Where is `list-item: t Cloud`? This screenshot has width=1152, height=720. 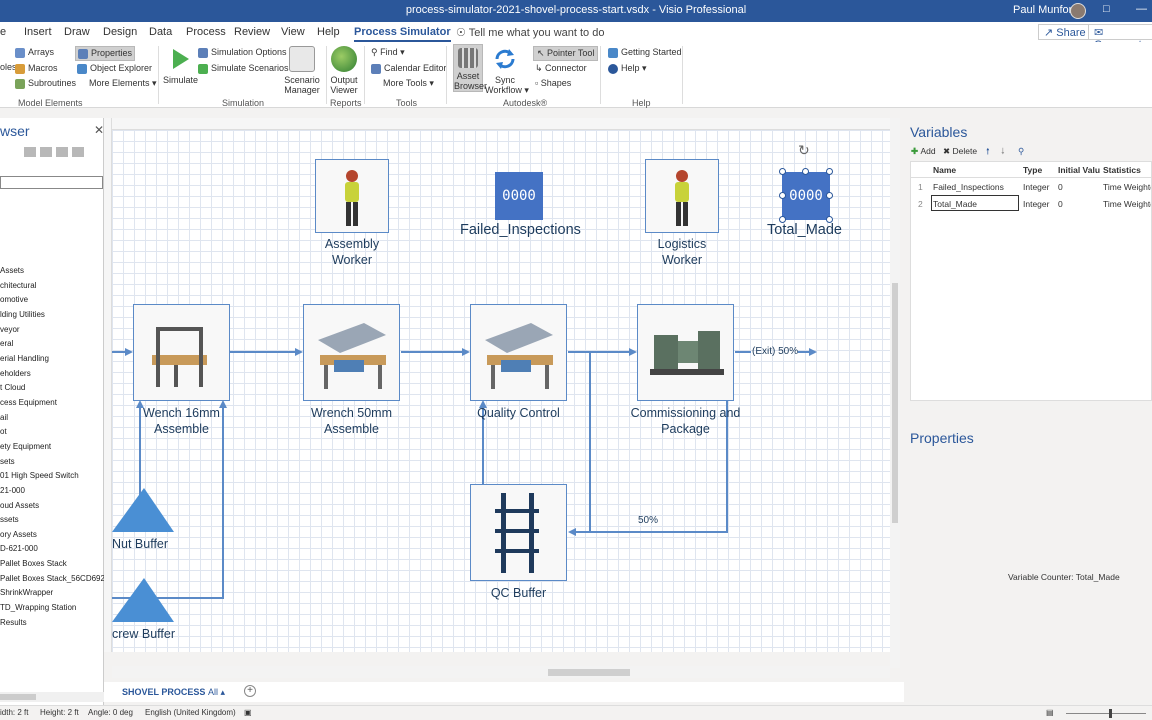
list-item: t Cloud is located at coordinates (52, 388).